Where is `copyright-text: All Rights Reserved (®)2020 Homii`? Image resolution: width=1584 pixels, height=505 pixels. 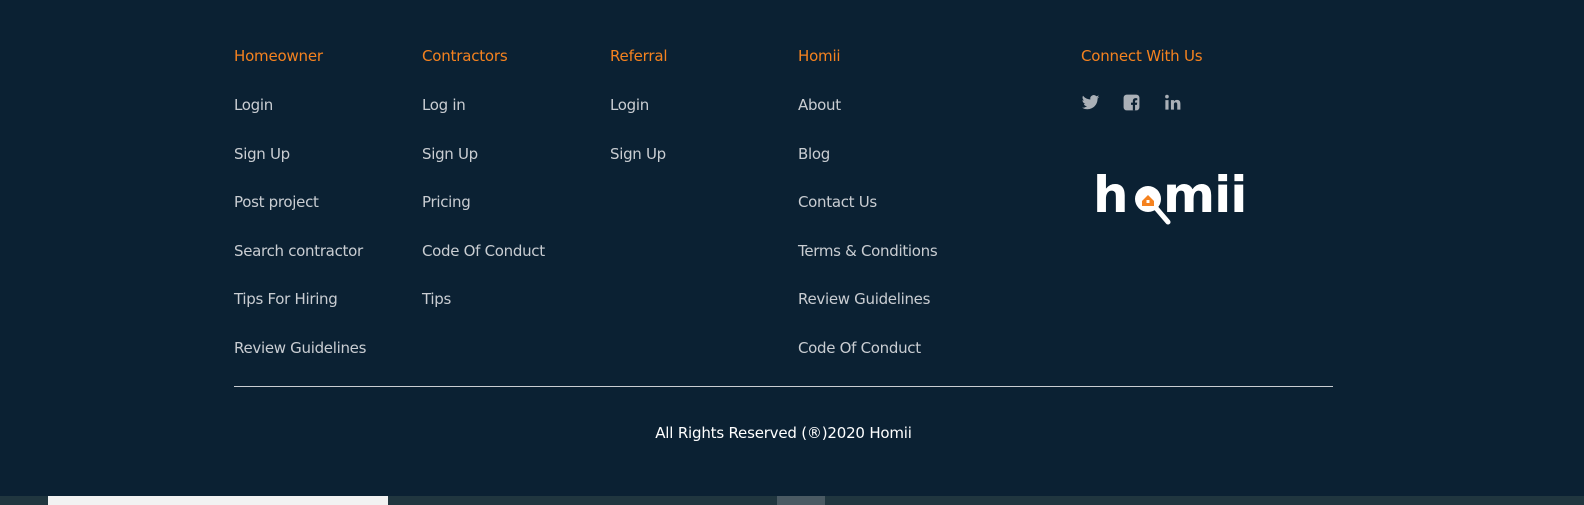 copyright-text: All Rights Reserved (®)2020 Homii is located at coordinates (783, 433).